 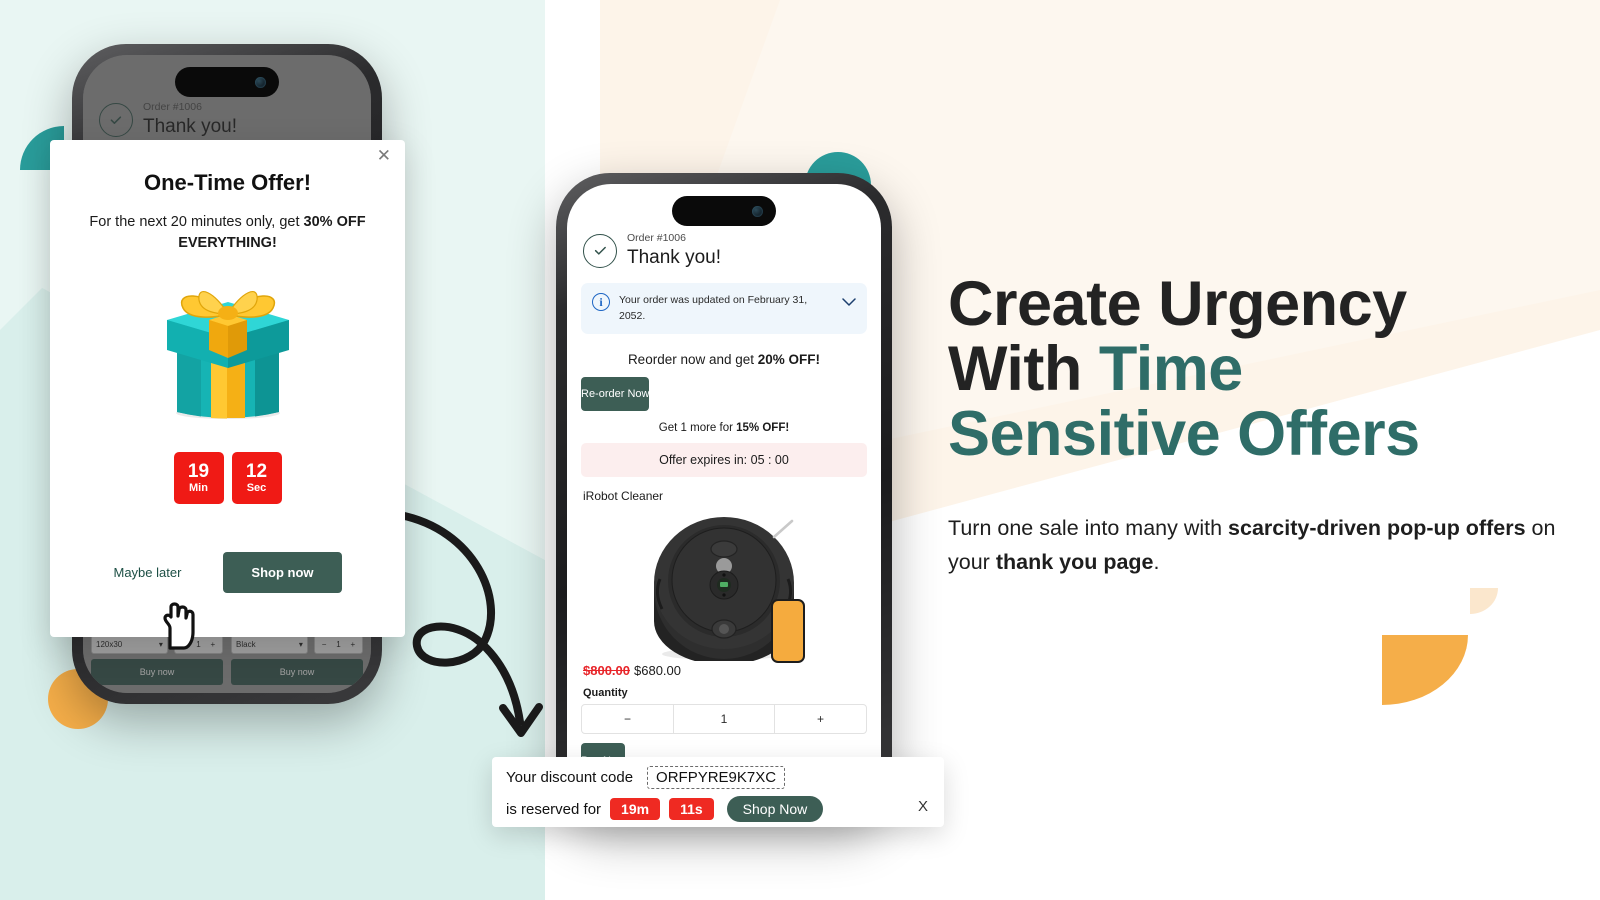 I want to click on product-name: iRobot Cleaner, so click(x=623, y=495).